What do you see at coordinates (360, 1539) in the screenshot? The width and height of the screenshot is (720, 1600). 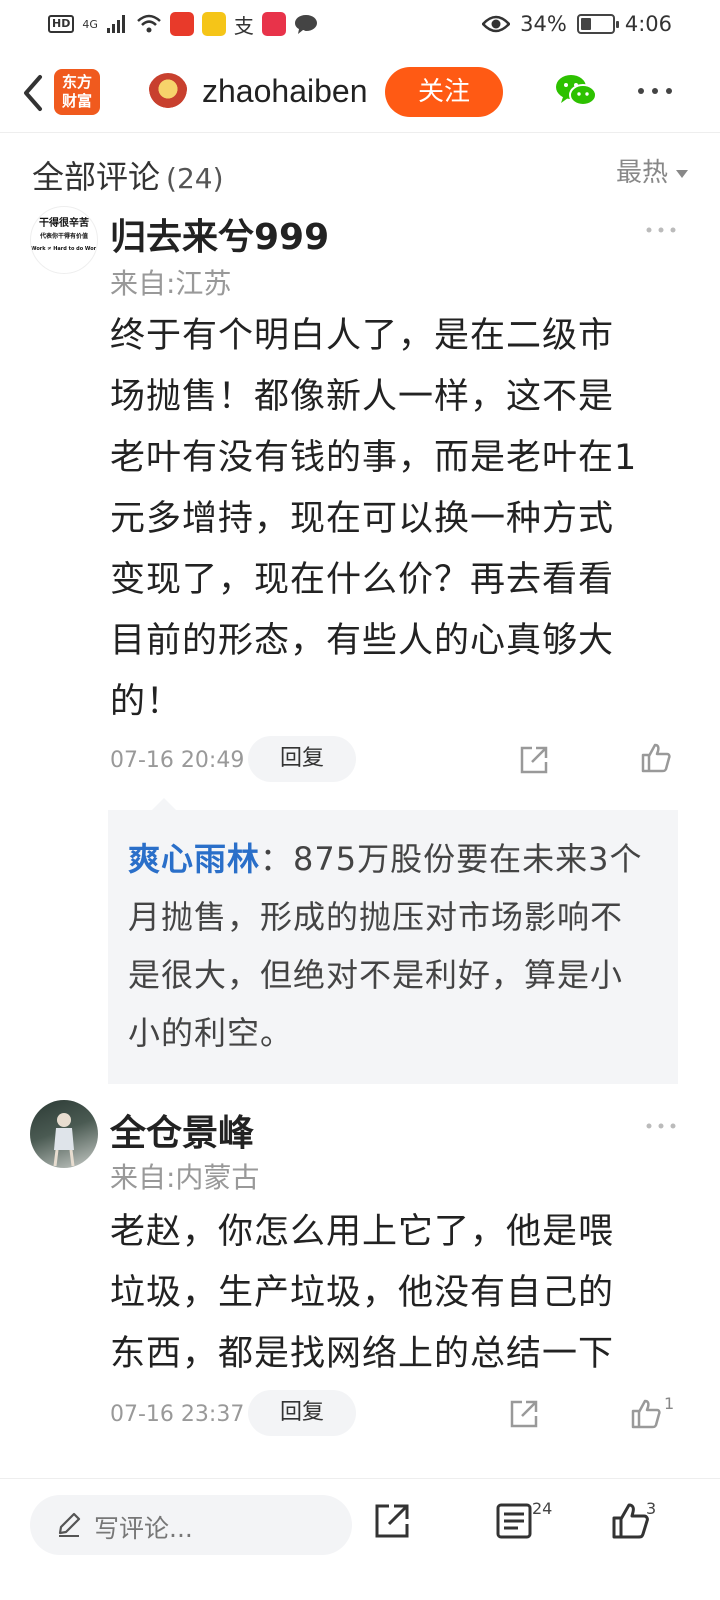 I see `bottom-bar: 写评论... 24 3` at bounding box center [360, 1539].